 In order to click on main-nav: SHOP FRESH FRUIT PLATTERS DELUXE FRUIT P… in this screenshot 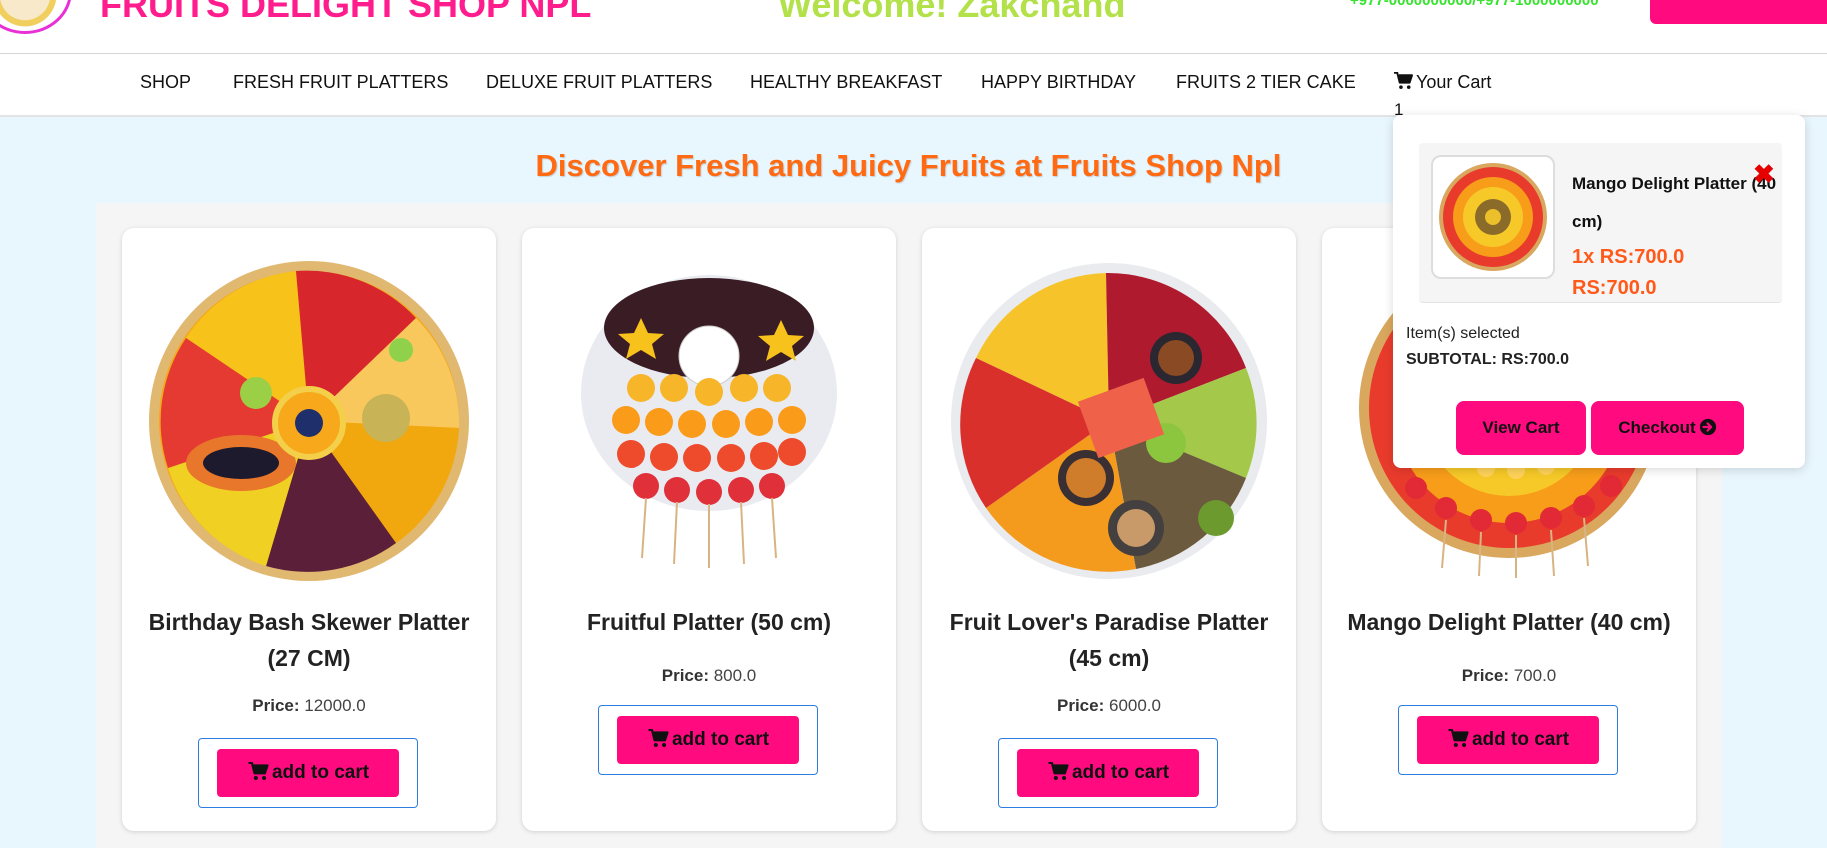, I will do `click(913, 86)`.